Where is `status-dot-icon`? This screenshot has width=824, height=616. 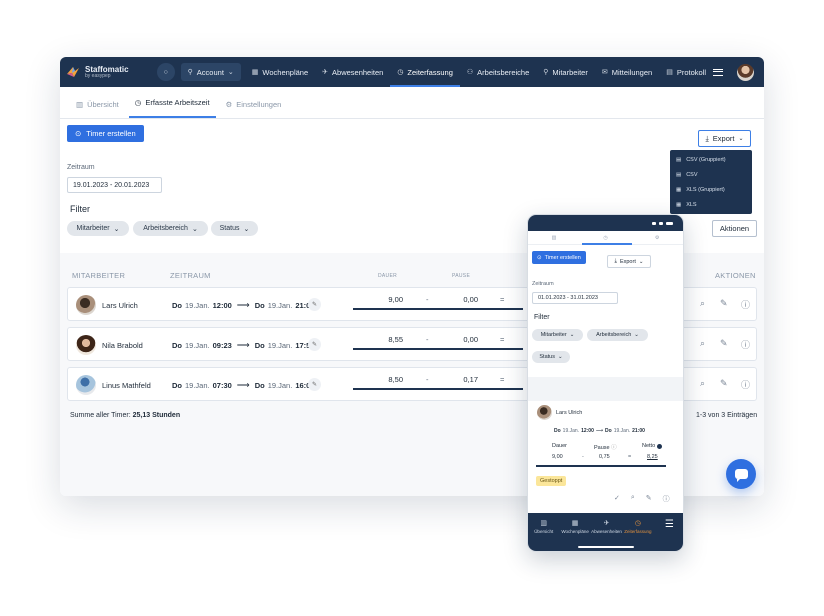 status-dot-icon is located at coordinates (660, 446).